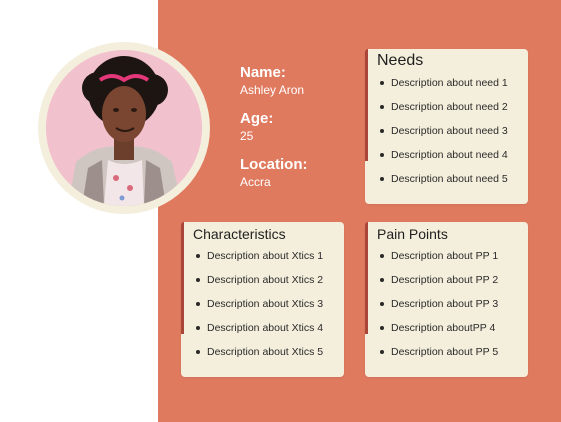  Describe the element at coordinates (239, 234) in the screenshot. I see `characteristics-title: Characteristics` at that location.